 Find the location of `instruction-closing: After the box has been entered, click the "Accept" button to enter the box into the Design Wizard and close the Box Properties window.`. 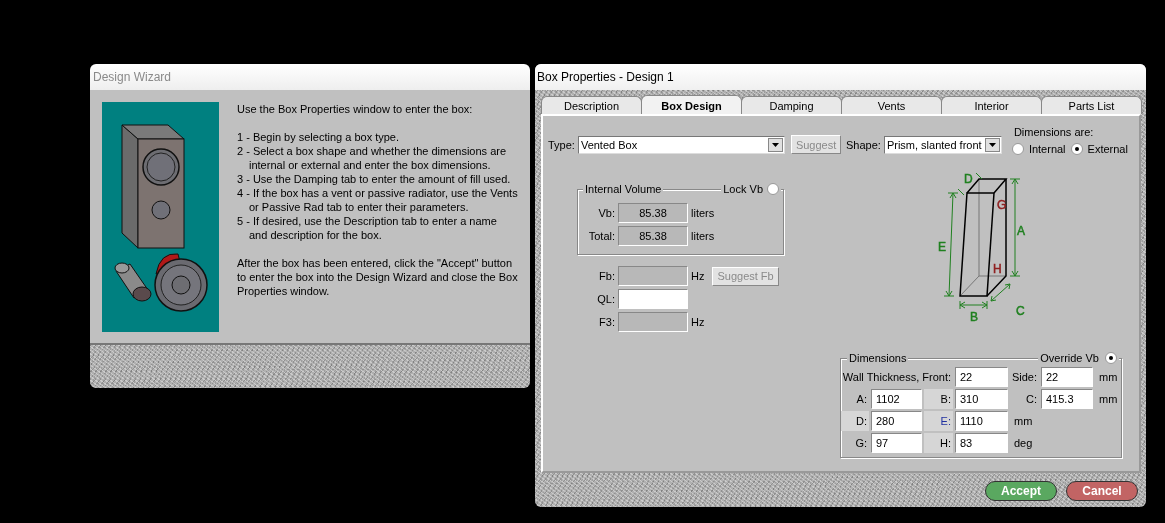

instruction-closing: After the box has been entered, click the "Accept" button to enter the box into the Design Wizard and close the Box Properties window. is located at coordinates (377, 277).